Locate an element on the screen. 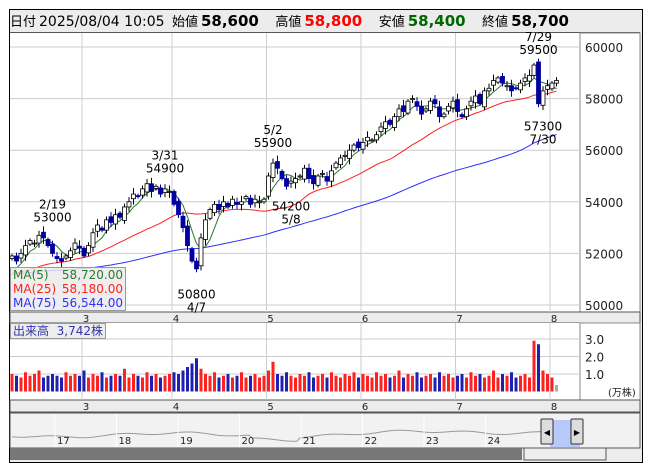  volume-legend: 出来高 3,742株 is located at coordinates (58, 331).